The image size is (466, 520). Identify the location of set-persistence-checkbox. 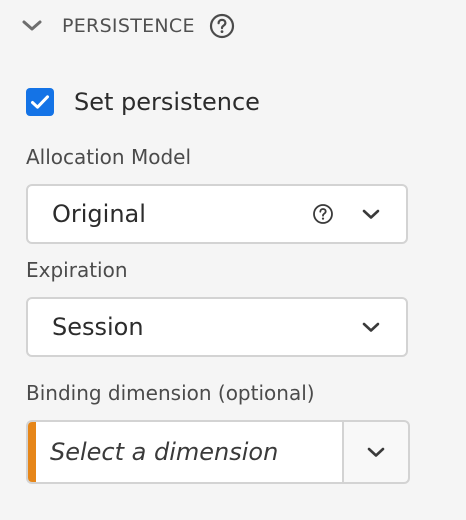
(40, 102).